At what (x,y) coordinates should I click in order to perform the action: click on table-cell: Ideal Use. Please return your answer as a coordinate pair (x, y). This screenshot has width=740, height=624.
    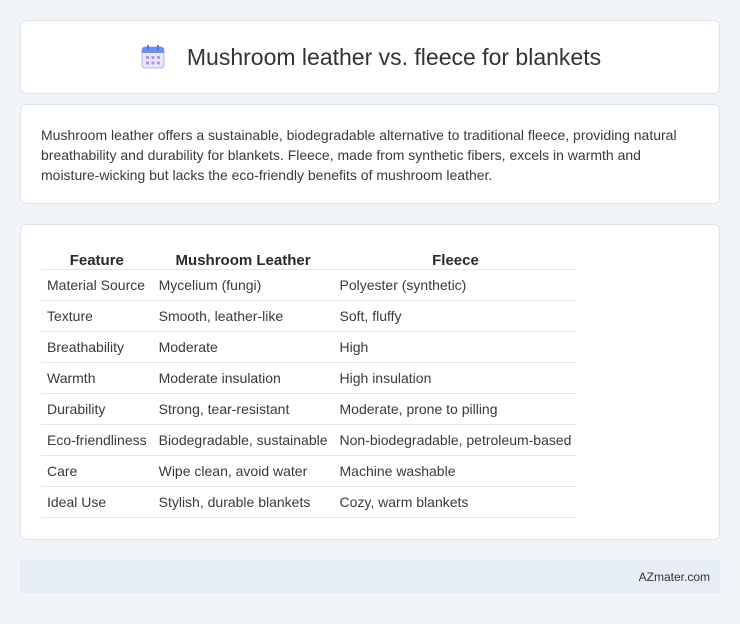
    Looking at the image, I should click on (97, 502).